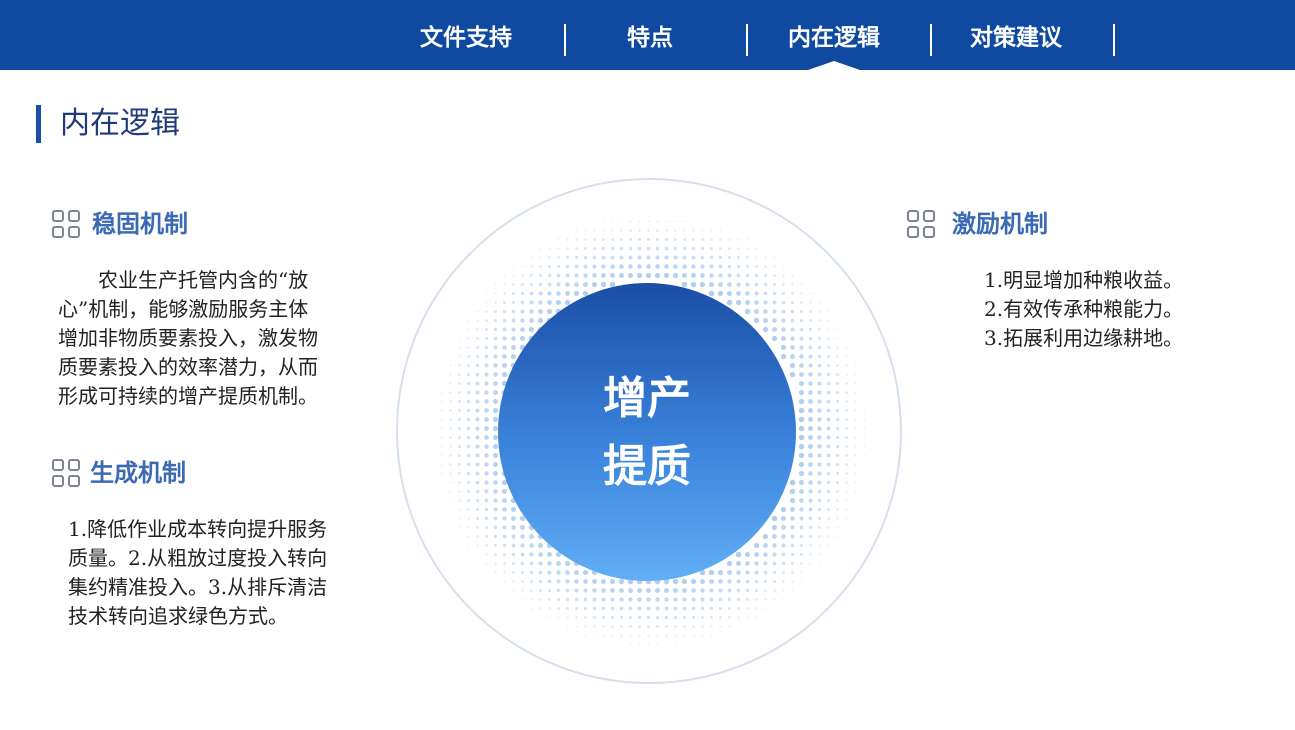 The width and height of the screenshot is (1295, 730). Describe the element at coordinates (650, 38) in the screenshot. I see `nav-tab-features: 特点` at that location.